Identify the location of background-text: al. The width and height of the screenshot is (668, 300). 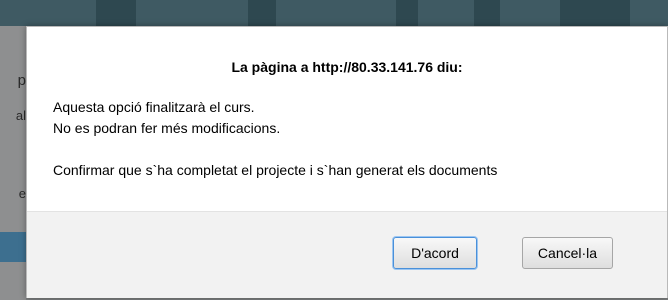
(20, 115).